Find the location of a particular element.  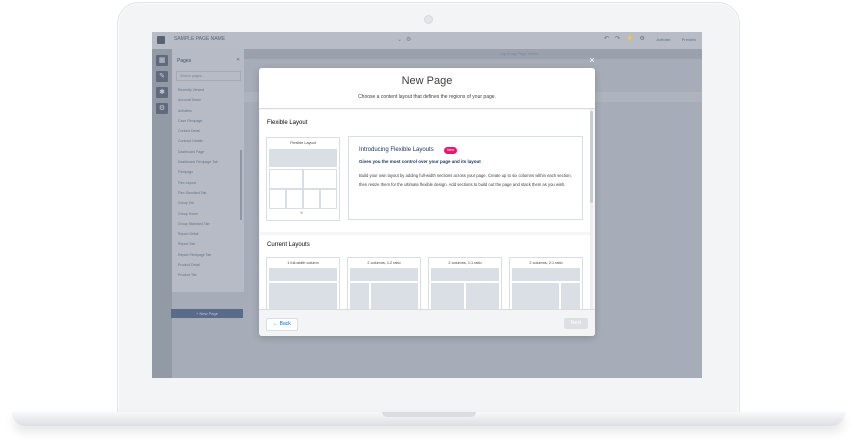

thumbnail-label: 2 columns, 2:1 ratio is located at coordinates (546, 263).